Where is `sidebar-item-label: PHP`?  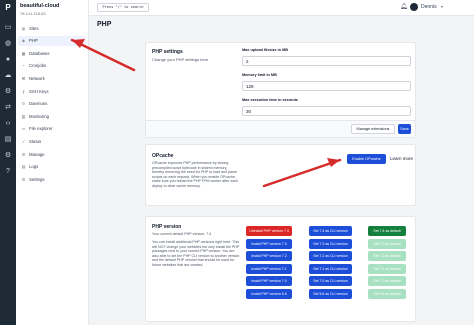 sidebar-item-label: PHP is located at coordinates (33, 41).